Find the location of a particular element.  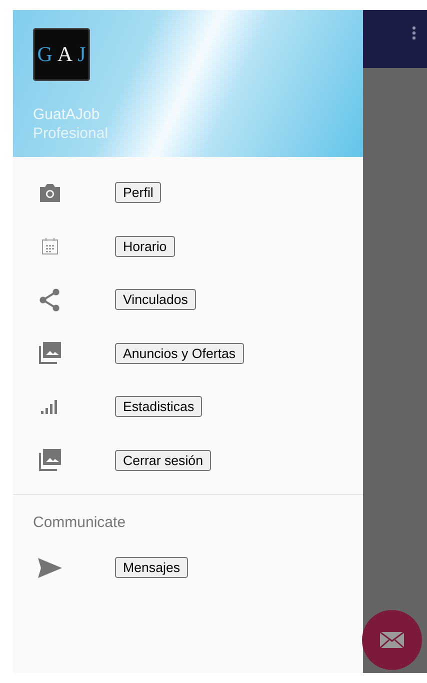

signal-bars-icon is located at coordinates (50, 406).